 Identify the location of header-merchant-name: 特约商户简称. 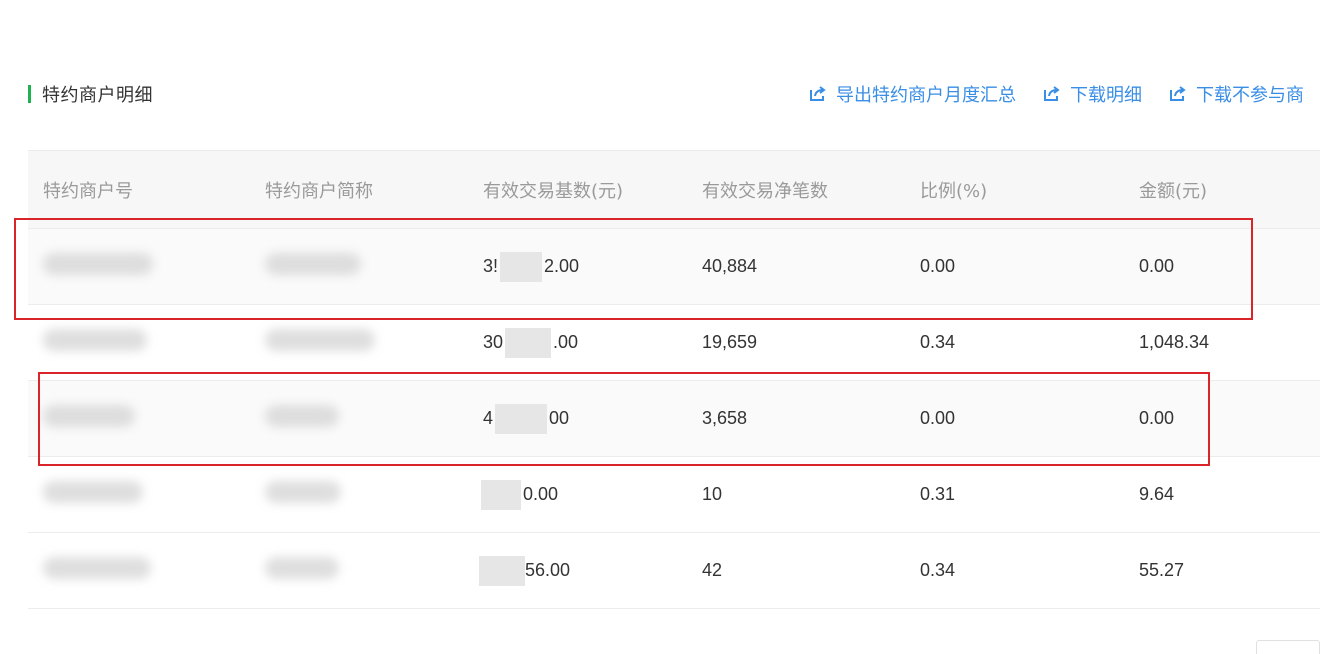
(319, 191).